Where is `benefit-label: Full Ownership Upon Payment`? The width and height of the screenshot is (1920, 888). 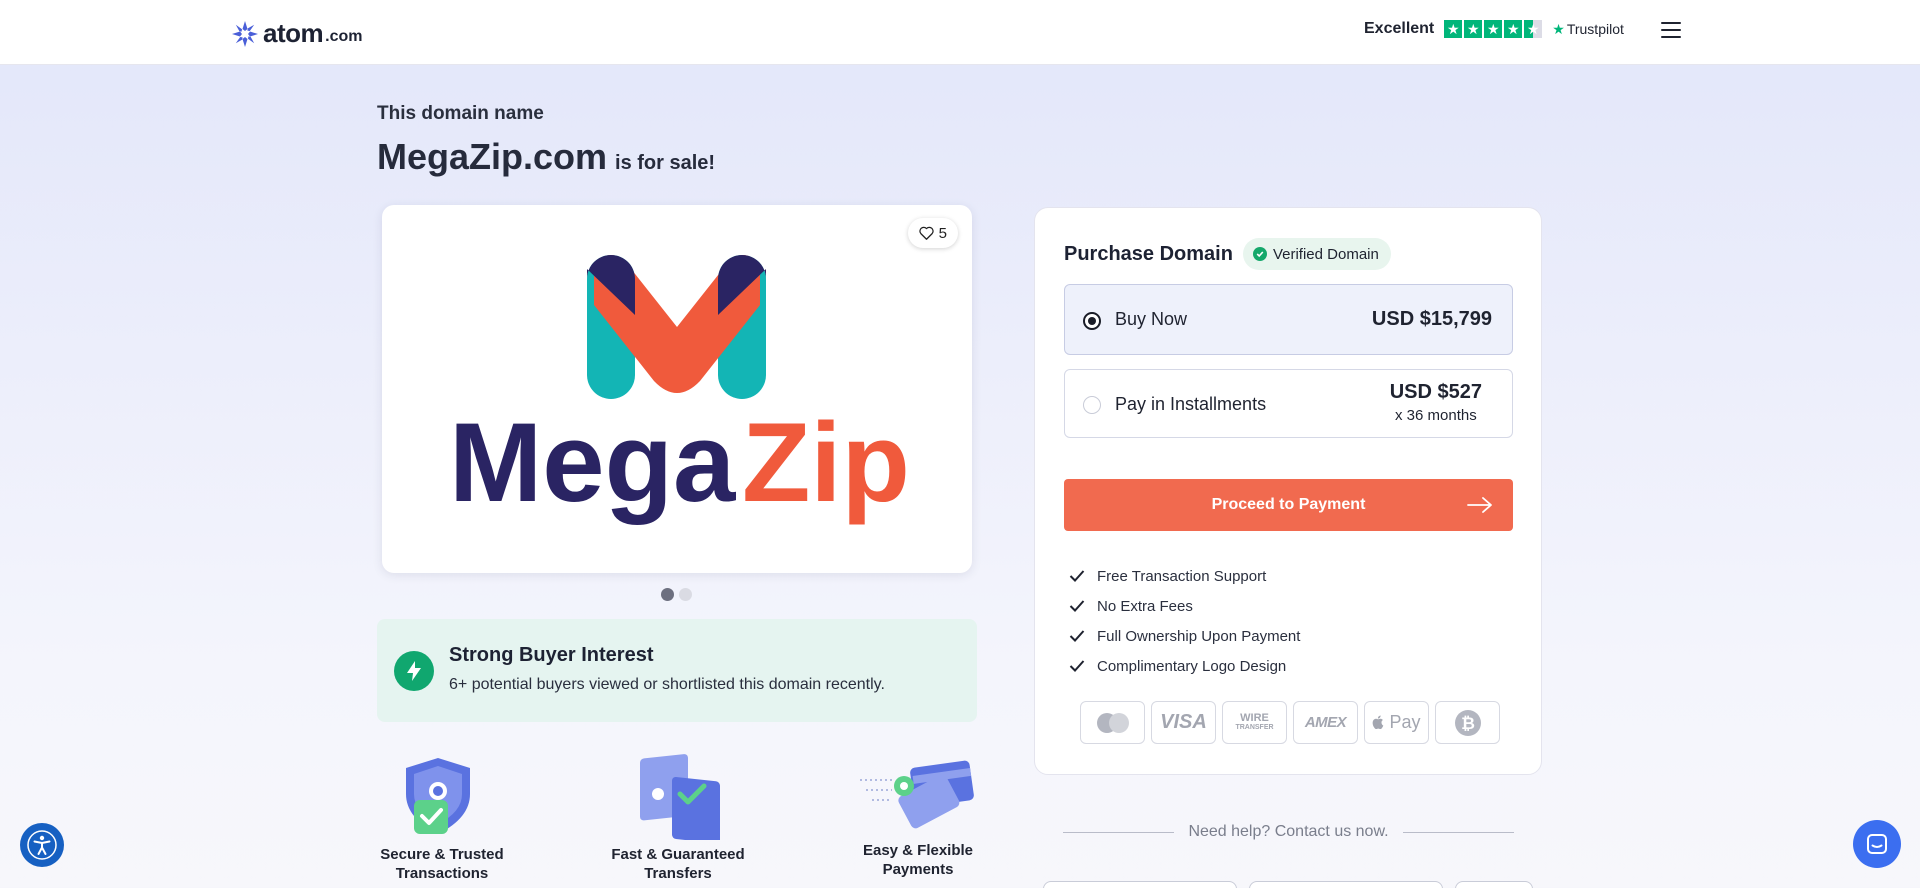
benefit-label: Full Ownership Upon Payment is located at coordinates (1199, 636).